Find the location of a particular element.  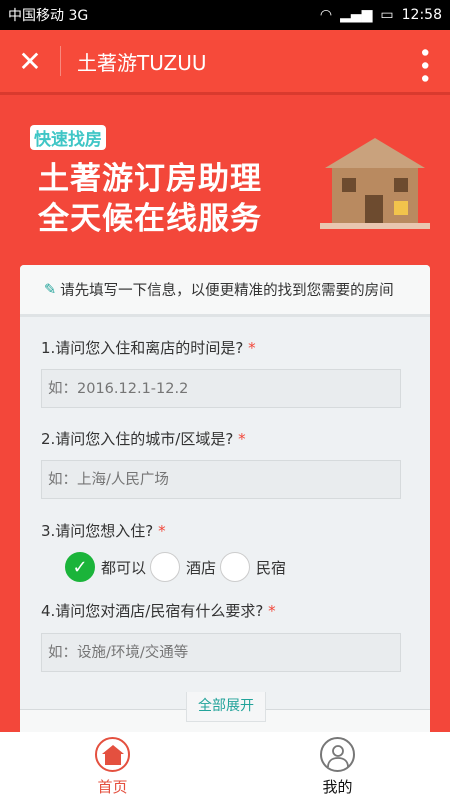

clock: 12:58 is located at coordinates (421, 15).